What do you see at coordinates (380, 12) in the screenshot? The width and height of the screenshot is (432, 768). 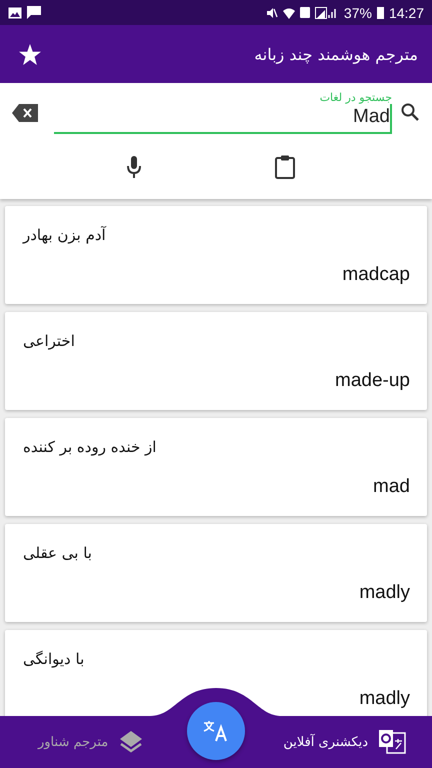 I see `battery-icon` at bounding box center [380, 12].